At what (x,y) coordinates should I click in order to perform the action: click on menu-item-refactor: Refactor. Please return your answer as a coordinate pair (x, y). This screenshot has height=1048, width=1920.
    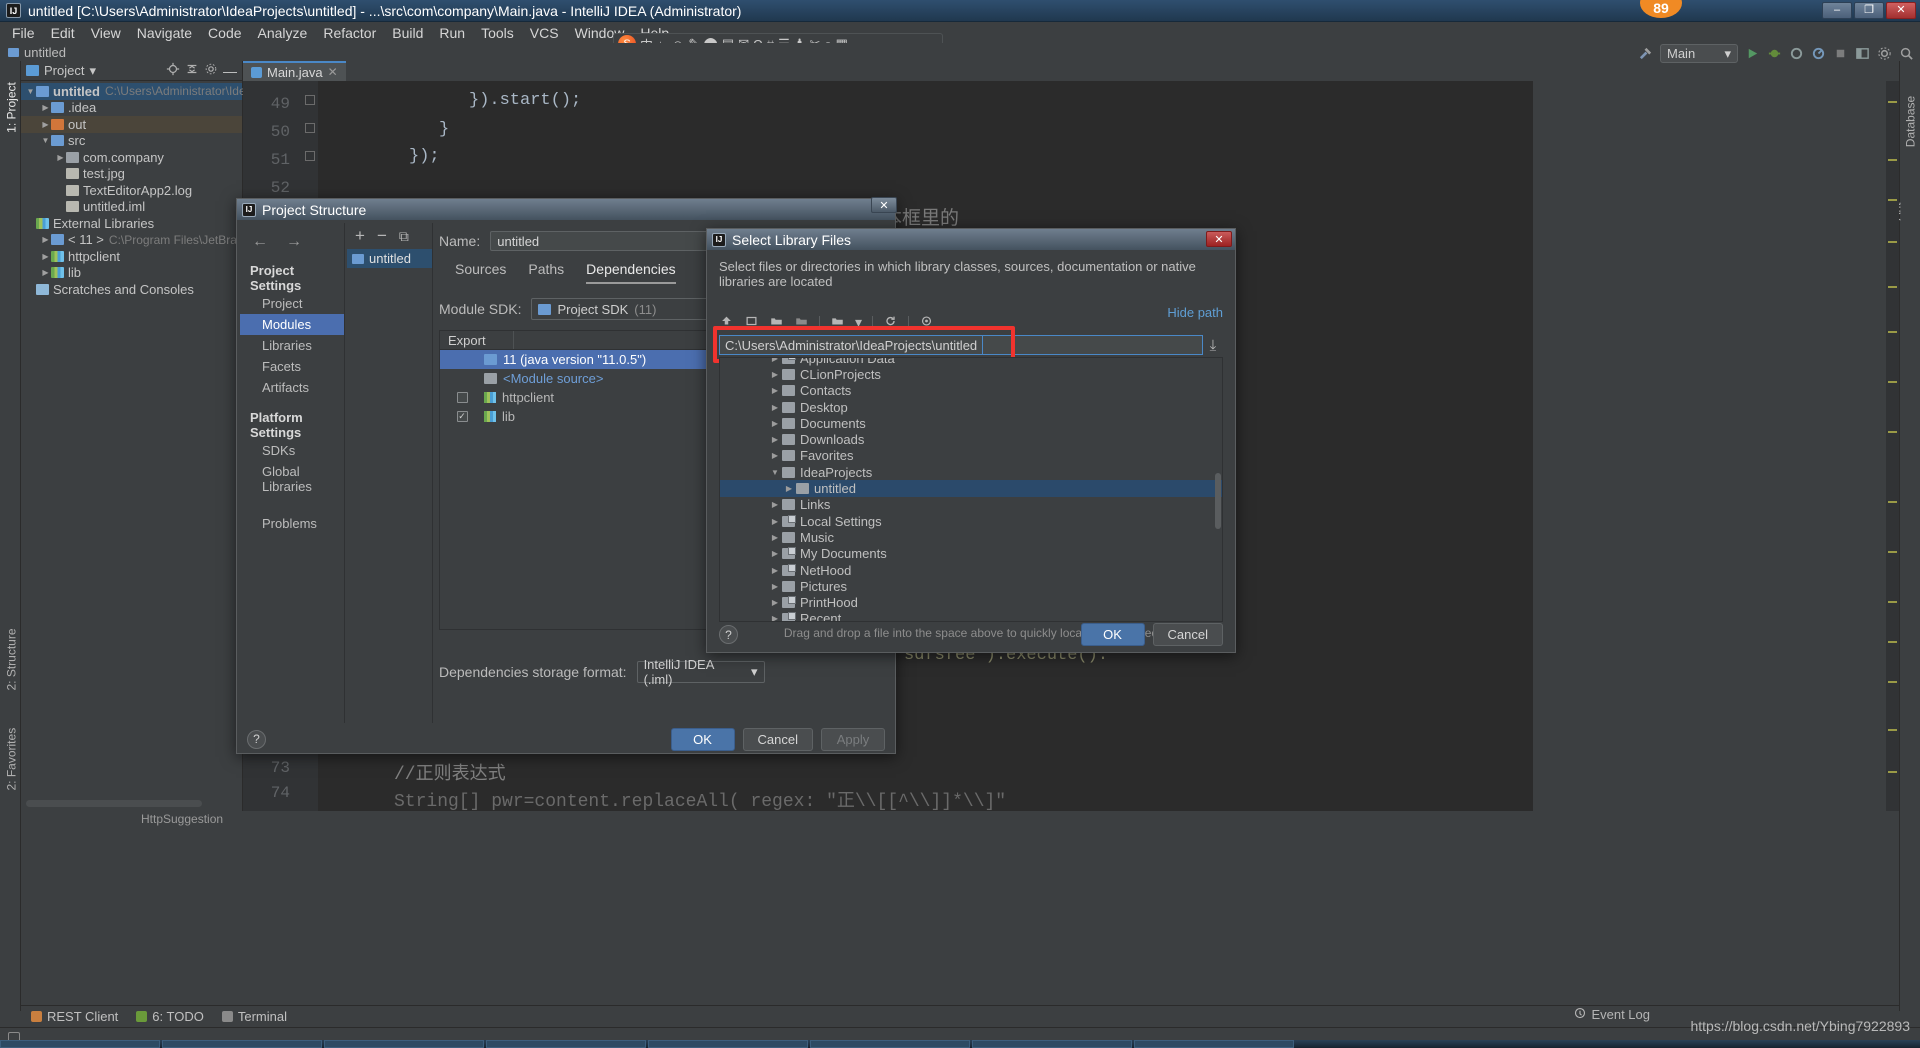
    Looking at the image, I should click on (349, 33).